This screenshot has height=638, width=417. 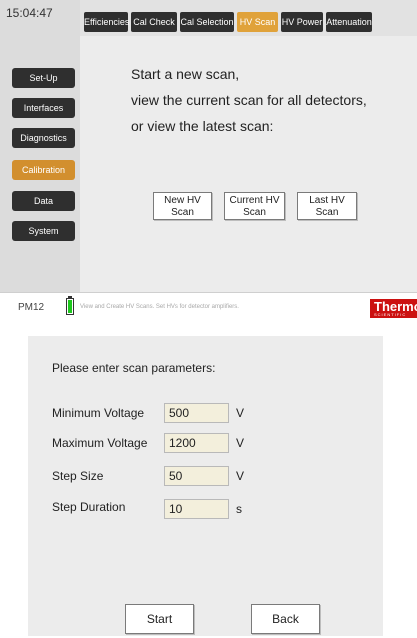 What do you see at coordinates (327, 212) in the screenshot?
I see `last-hv-scan-label-2: Scan` at bounding box center [327, 212].